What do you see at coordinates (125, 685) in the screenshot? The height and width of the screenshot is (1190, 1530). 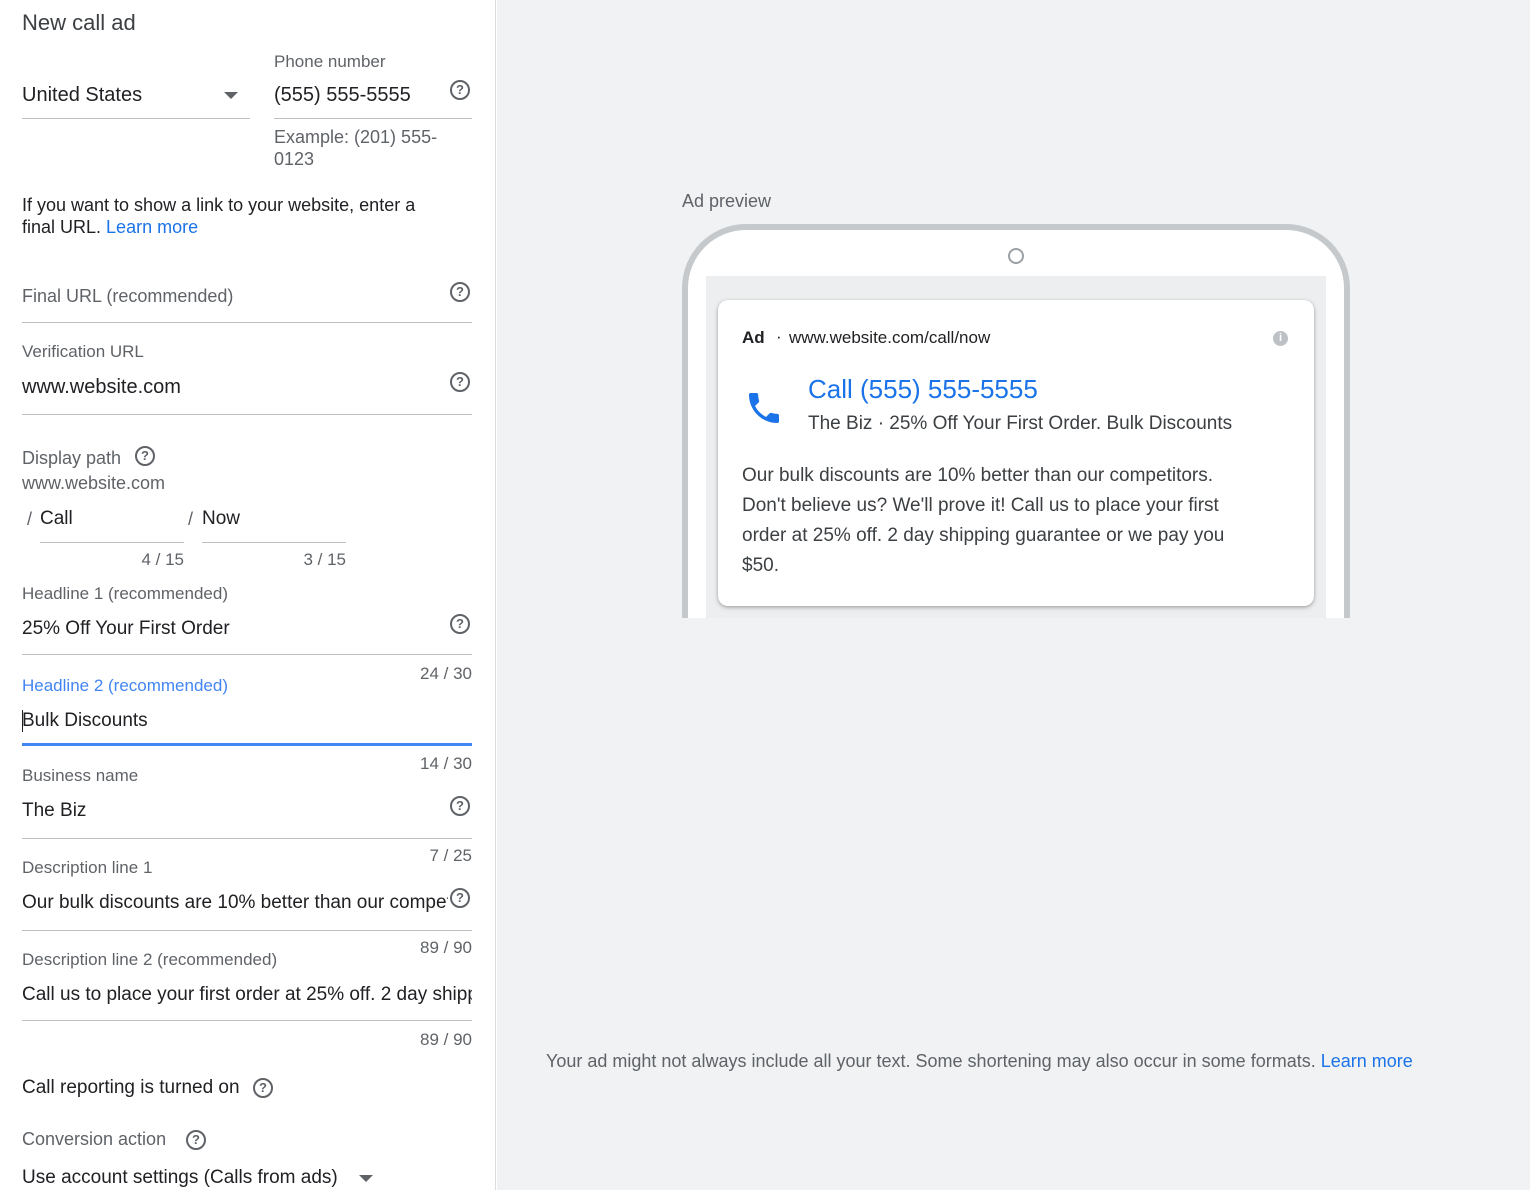 I see `headline2-label: Headline 2 (recommended)` at bounding box center [125, 685].